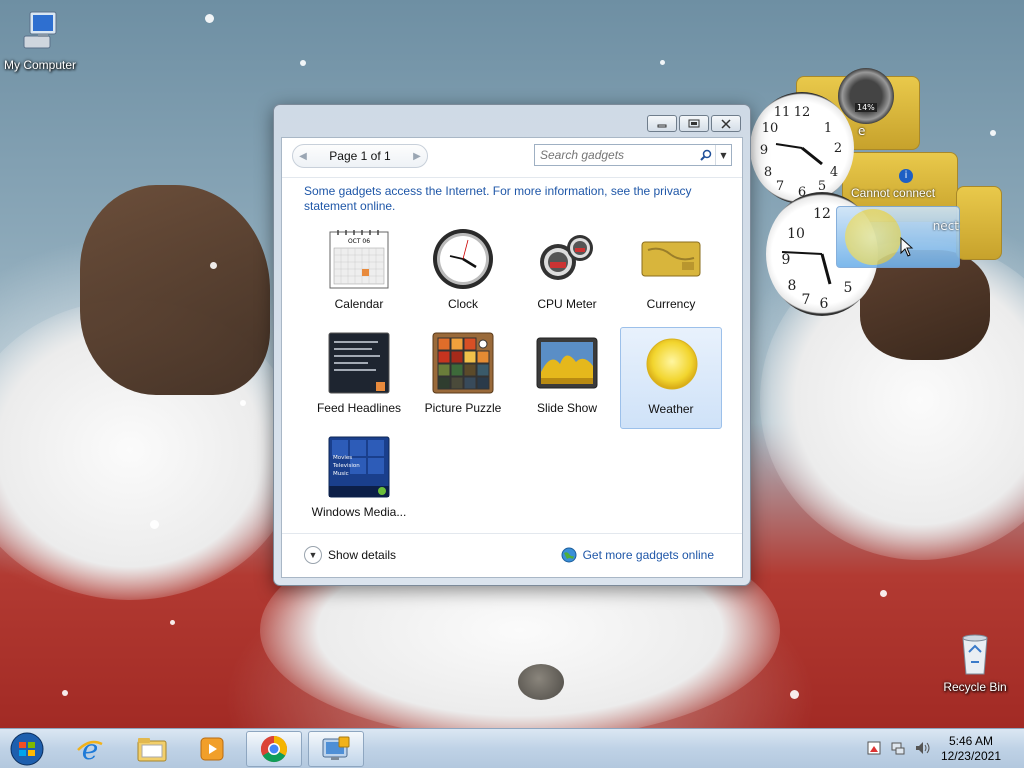  I want to click on taskbar-chrome, so click(274, 749).